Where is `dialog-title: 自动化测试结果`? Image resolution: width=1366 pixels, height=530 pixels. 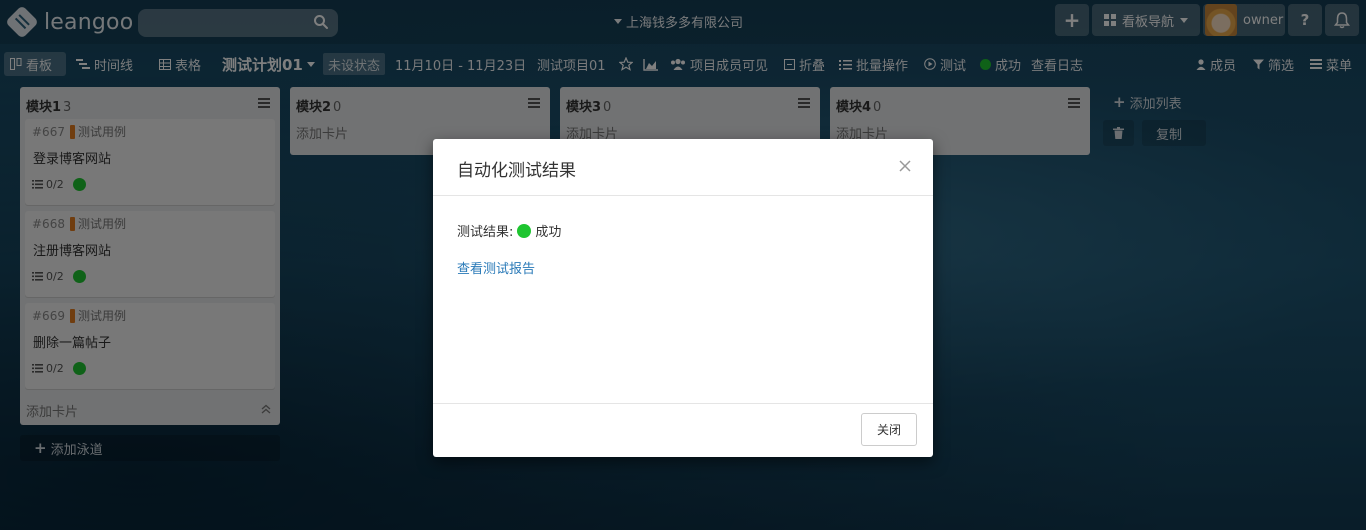 dialog-title: 自动化测试结果 is located at coordinates (516, 171).